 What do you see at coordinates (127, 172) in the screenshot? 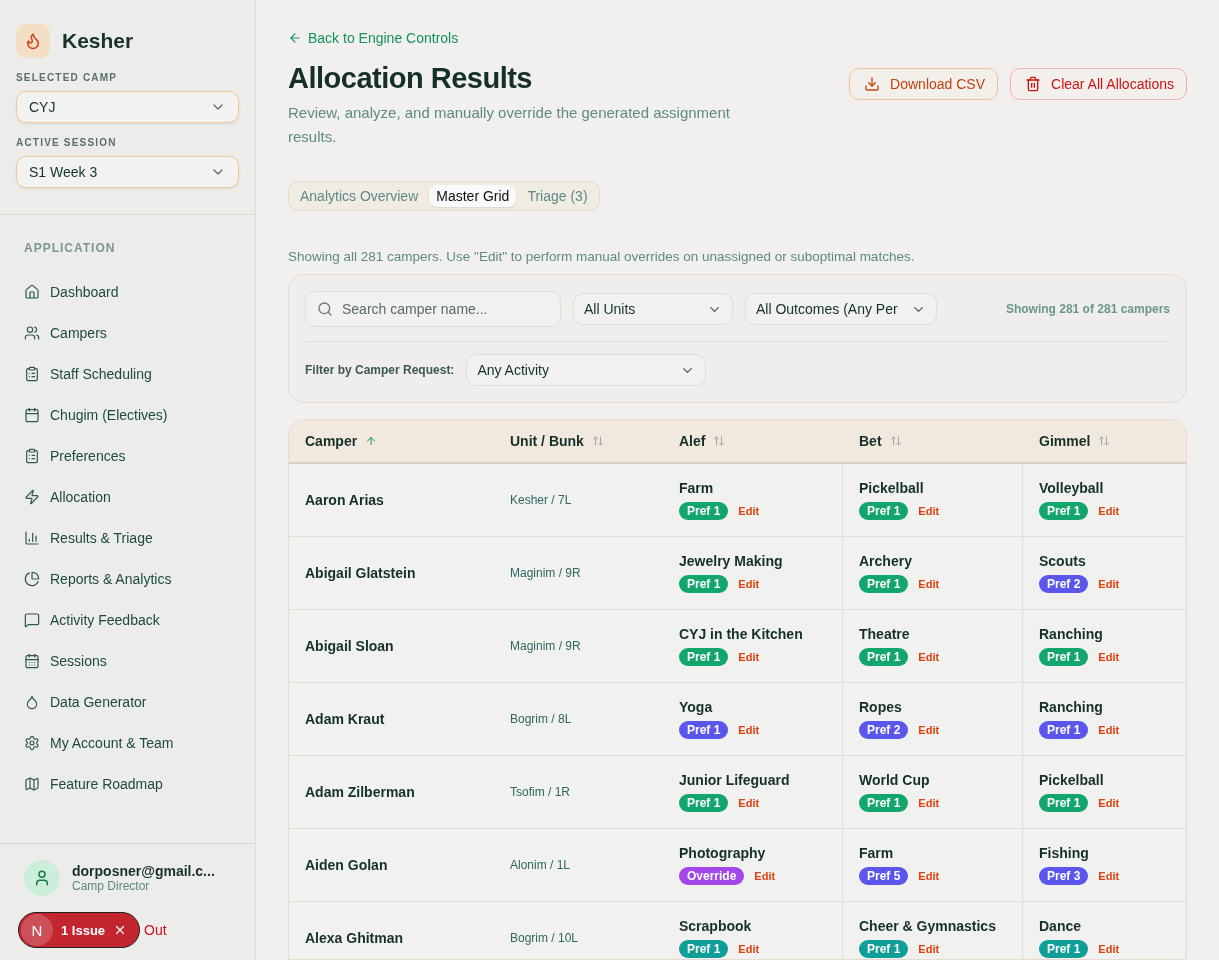
I see `dropdown: S1 Week 3` at bounding box center [127, 172].